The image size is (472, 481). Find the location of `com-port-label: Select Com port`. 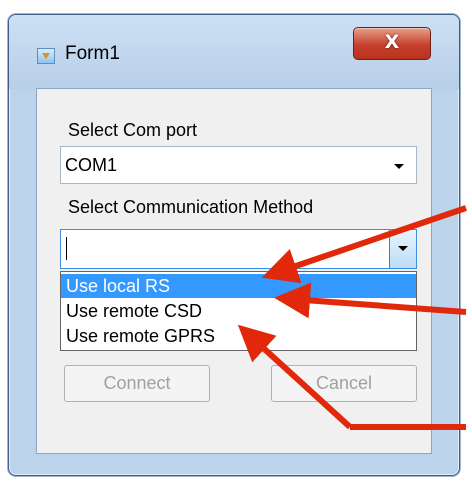

com-port-label: Select Com port is located at coordinates (133, 130).